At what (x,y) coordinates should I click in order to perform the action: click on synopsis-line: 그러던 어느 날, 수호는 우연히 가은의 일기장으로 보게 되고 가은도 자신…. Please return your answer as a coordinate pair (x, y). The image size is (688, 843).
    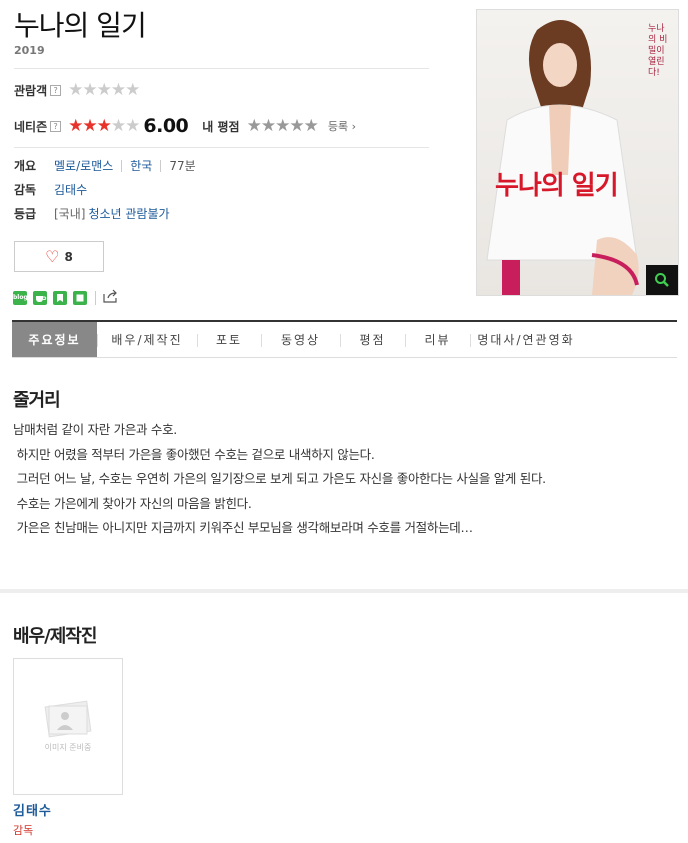
    Looking at the image, I should click on (279, 478).